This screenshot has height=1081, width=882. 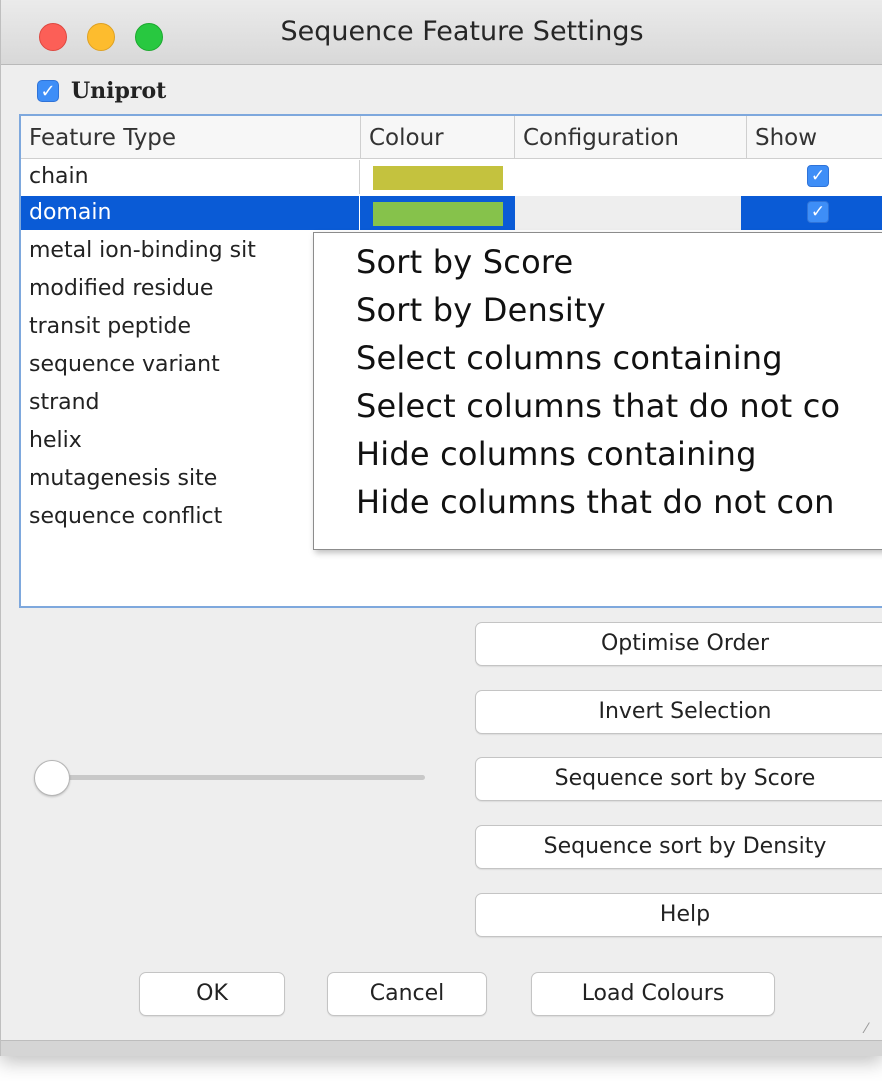 What do you see at coordinates (64, 402) in the screenshot?
I see `feature-type-cell: strand` at bounding box center [64, 402].